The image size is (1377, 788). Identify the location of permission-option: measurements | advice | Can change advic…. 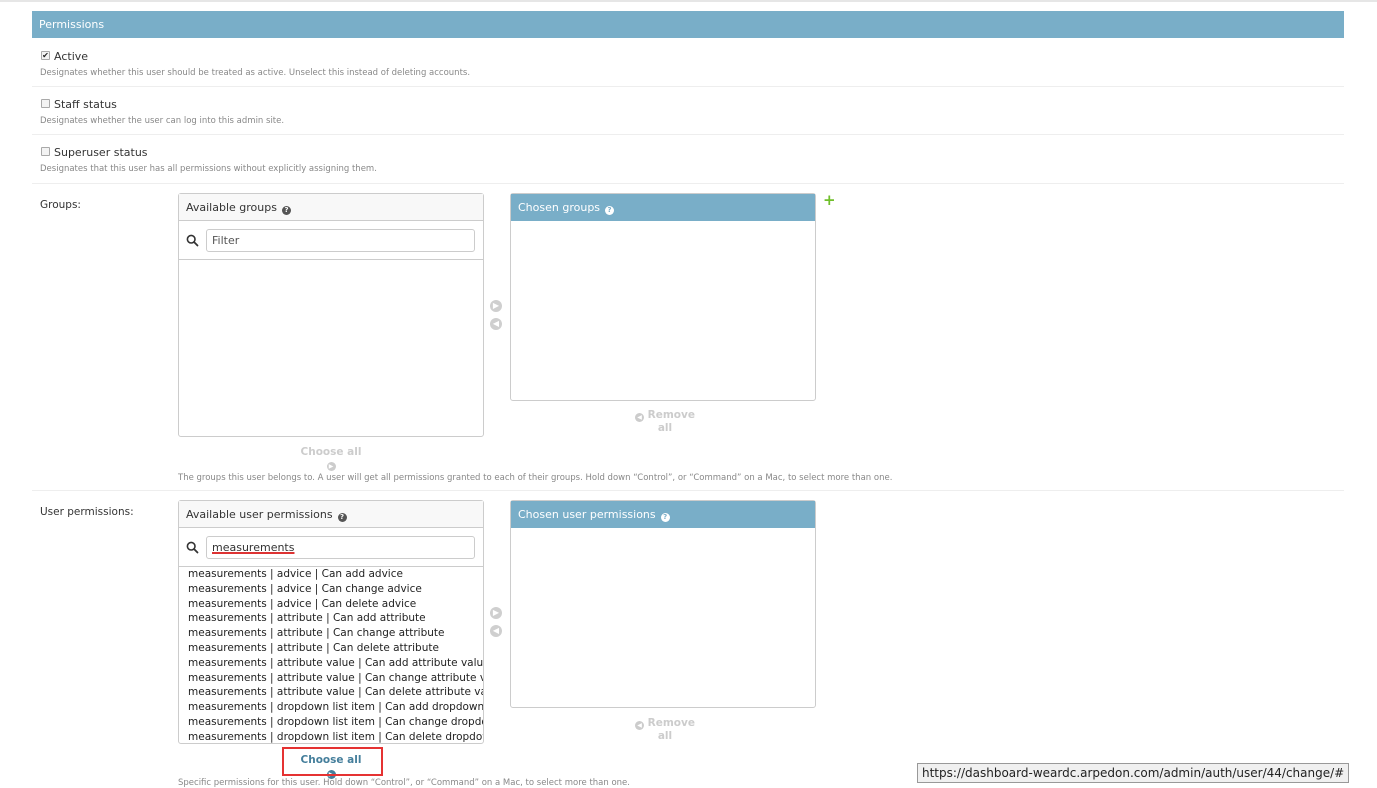
(331, 589).